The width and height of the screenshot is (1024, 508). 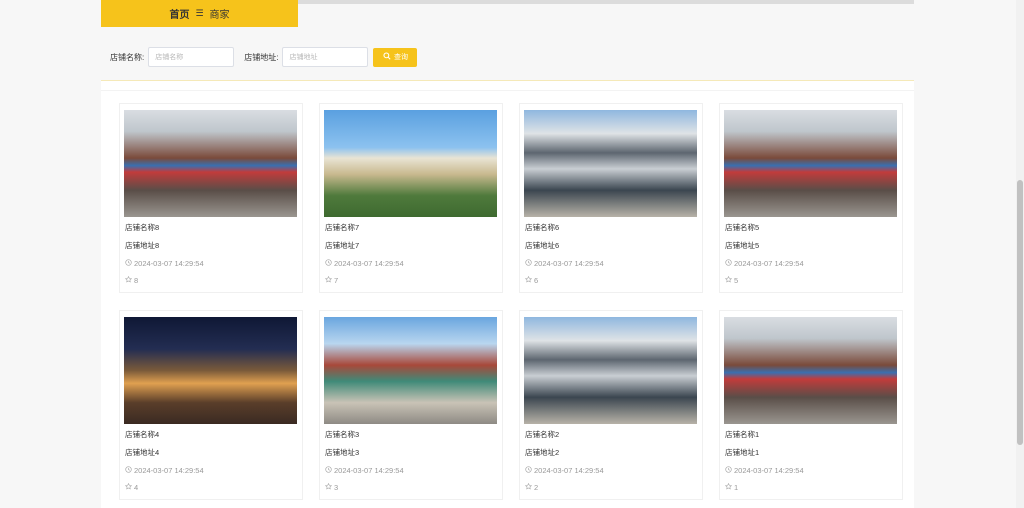 I want to click on shop-favorites-count: 1, so click(x=736, y=487).